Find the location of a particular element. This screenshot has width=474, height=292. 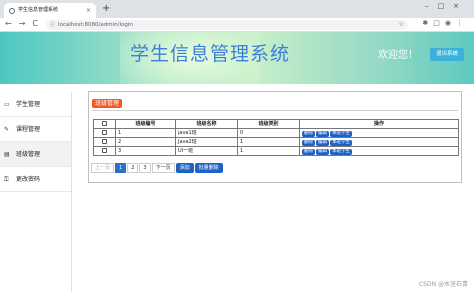

table-row: 3 UI一班 1 删除 编辑 本班学生 is located at coordinates (276, 151).